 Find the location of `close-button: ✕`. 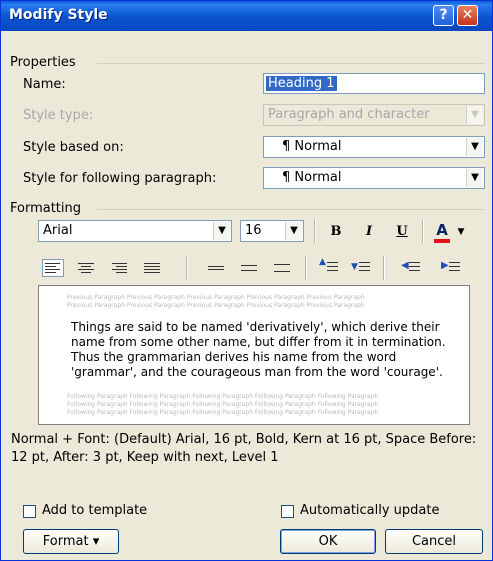

close-button: ✕ is located at coordinates (467, 15).